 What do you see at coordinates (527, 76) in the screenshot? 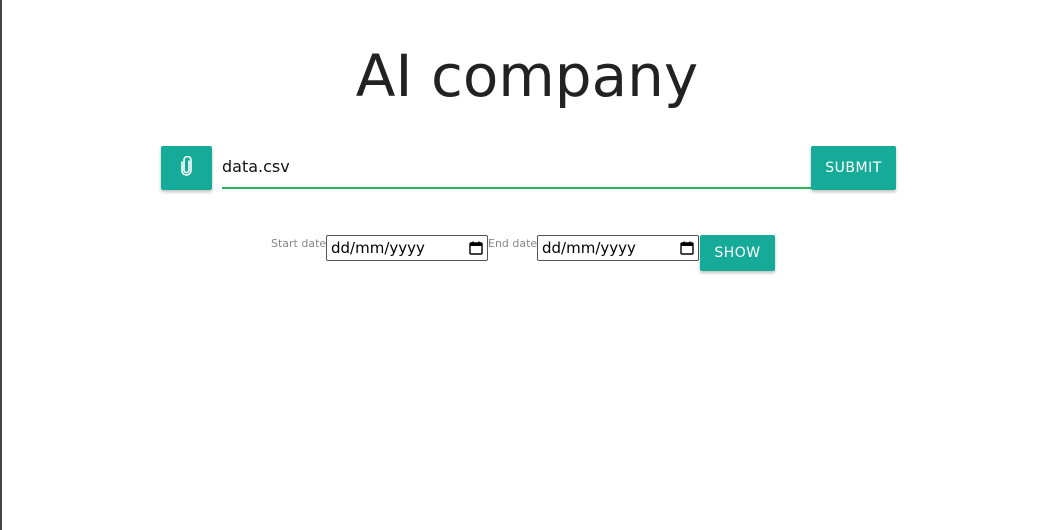
I see `page-title: AI company` at bounding box center [527, 76].